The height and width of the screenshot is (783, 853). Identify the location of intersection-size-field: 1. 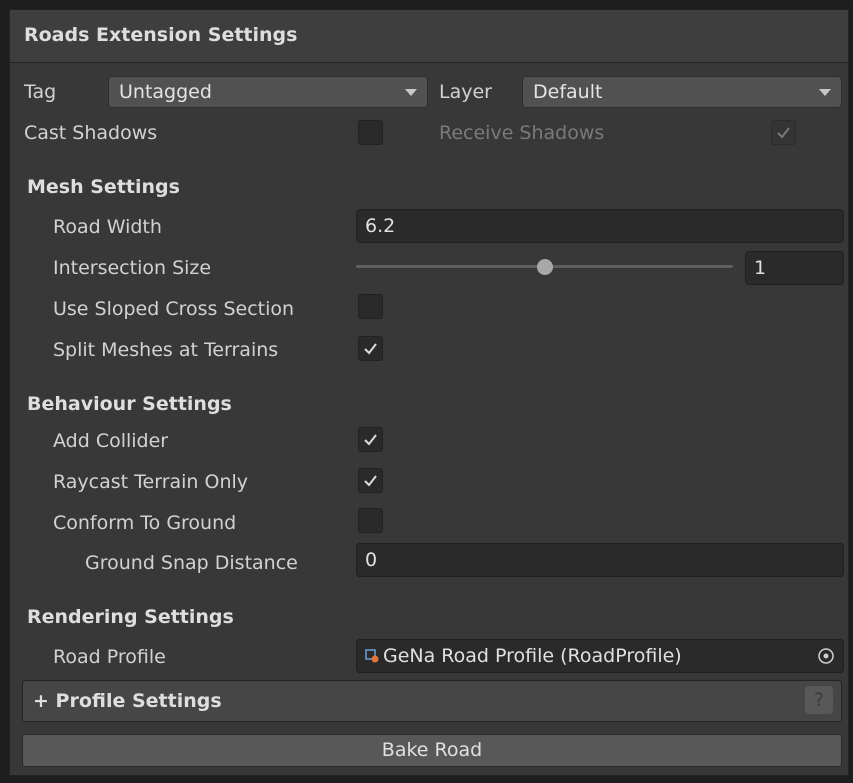
(794, 268).